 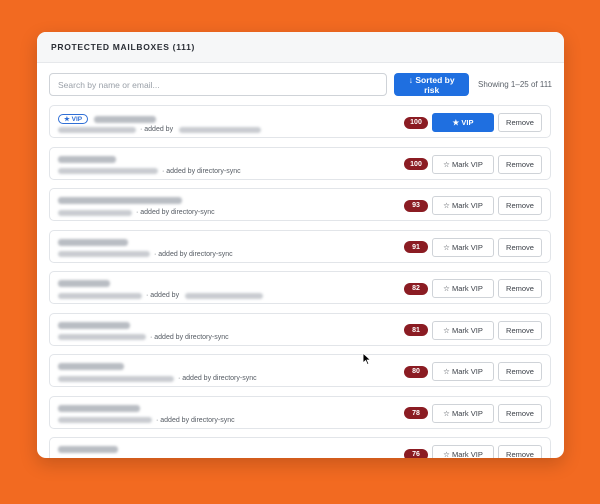 What do you see at coordinates (300, 47) in the screenshot?
I see `card-header: PROTECTED MAILBOXES (111)` at bounding box center [300, 47].